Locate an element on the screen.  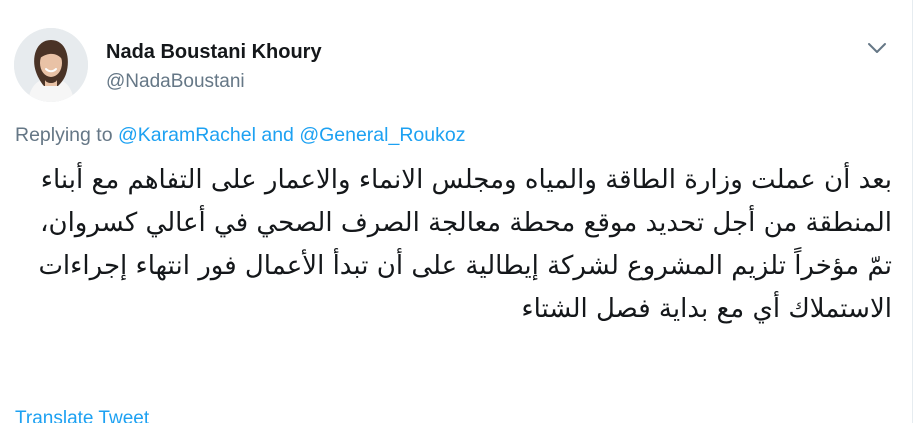
avatar is located at coordinates (51, 65).